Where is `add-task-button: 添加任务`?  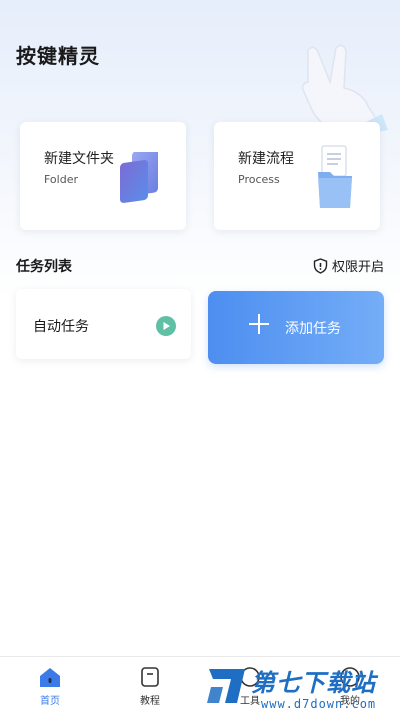
add-task-button: 添加任务 is located at coordinates (296, 327).